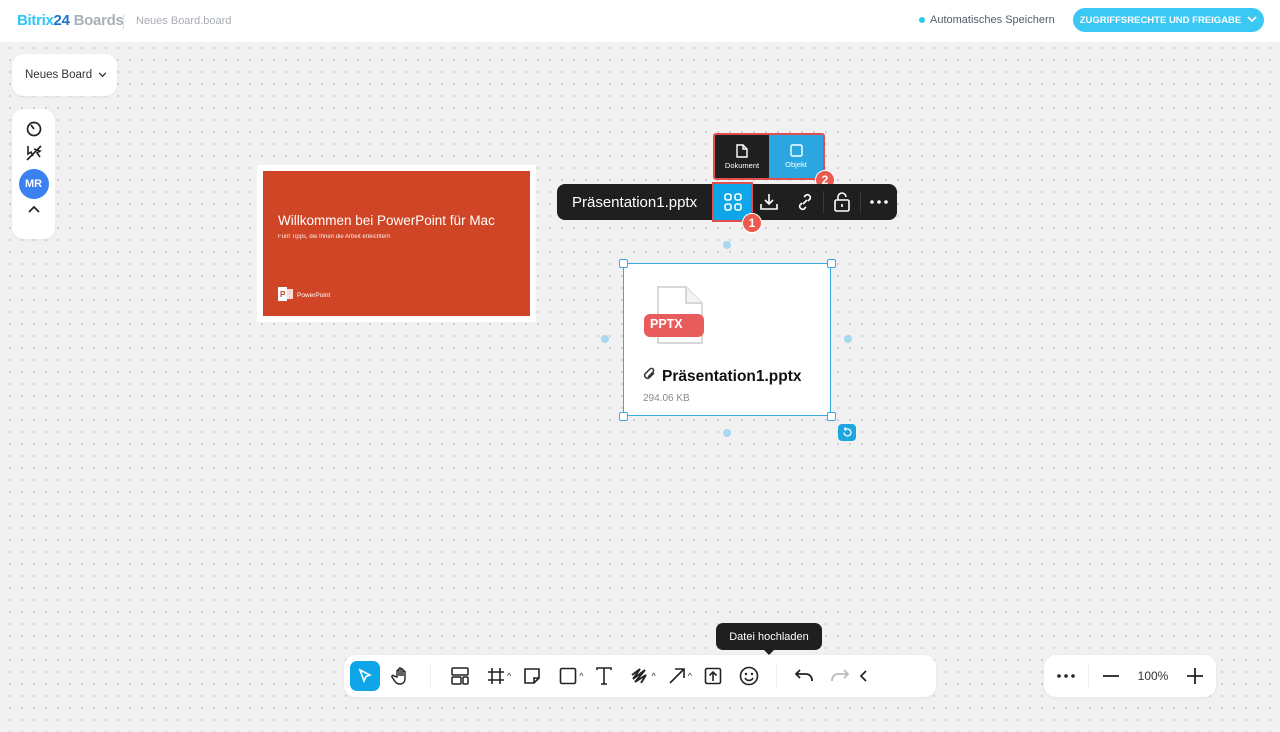 The height and width of the screenshot is (732, 1280). Describe the element at coordinates (796, 150) in the screenshot. I see `object-icon` at that location.